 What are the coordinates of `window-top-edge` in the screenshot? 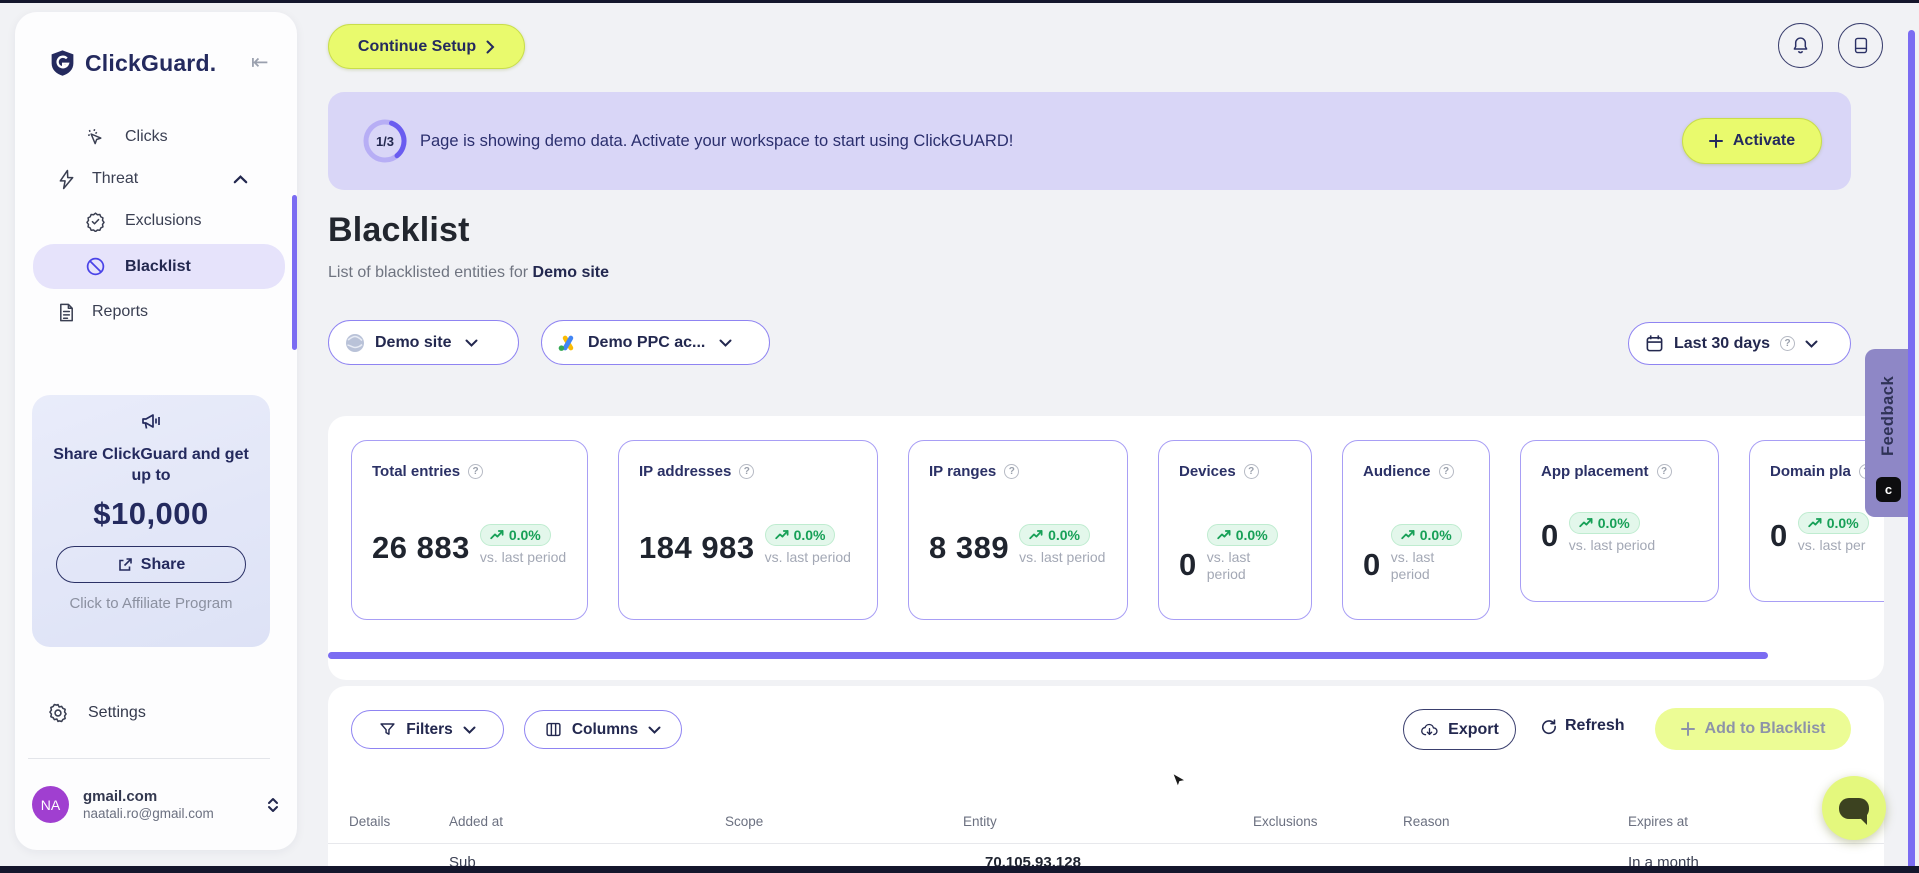 It's located at (959, 1).